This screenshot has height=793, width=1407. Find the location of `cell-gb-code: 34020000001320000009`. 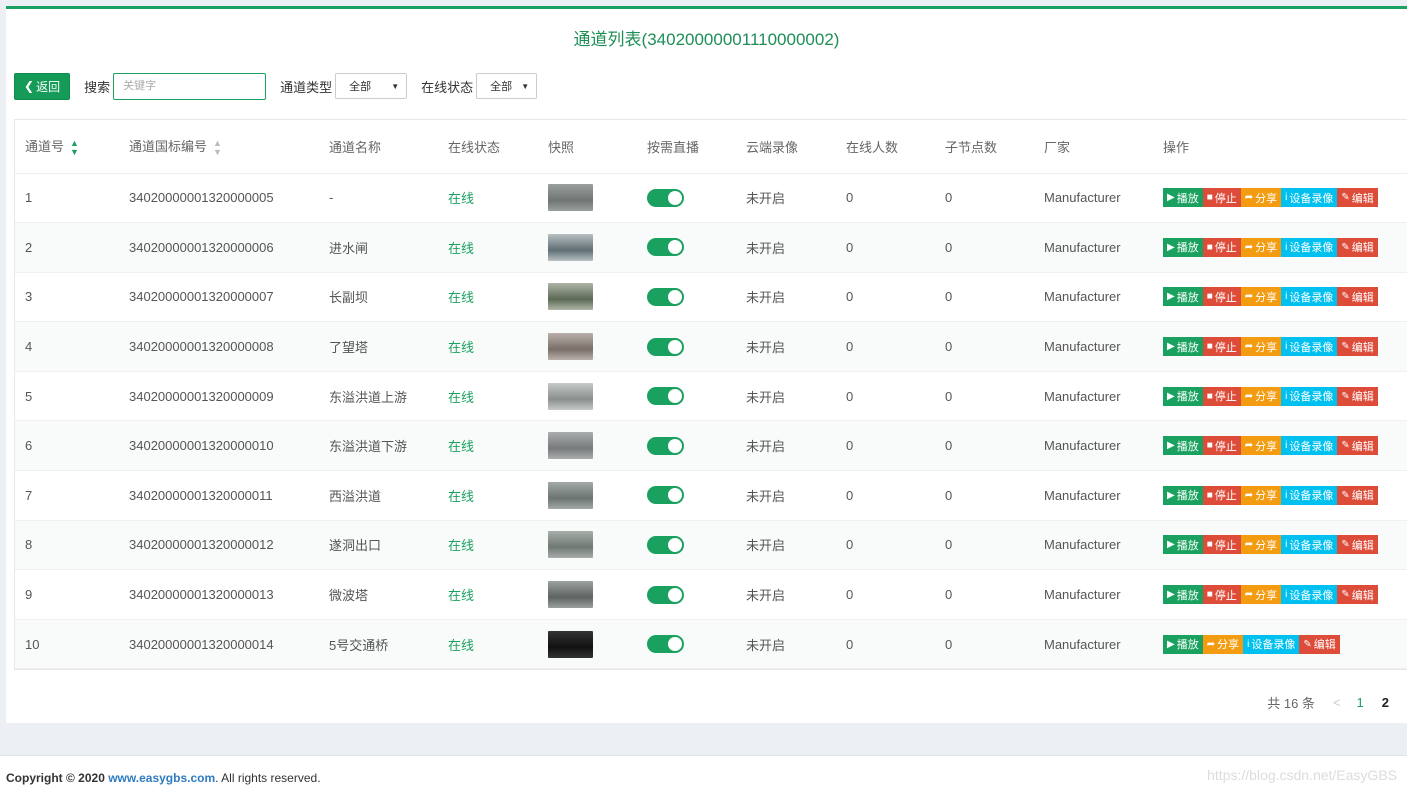

cell-gb-code: 34020000001320000009 is located at coordinates (219, 396).